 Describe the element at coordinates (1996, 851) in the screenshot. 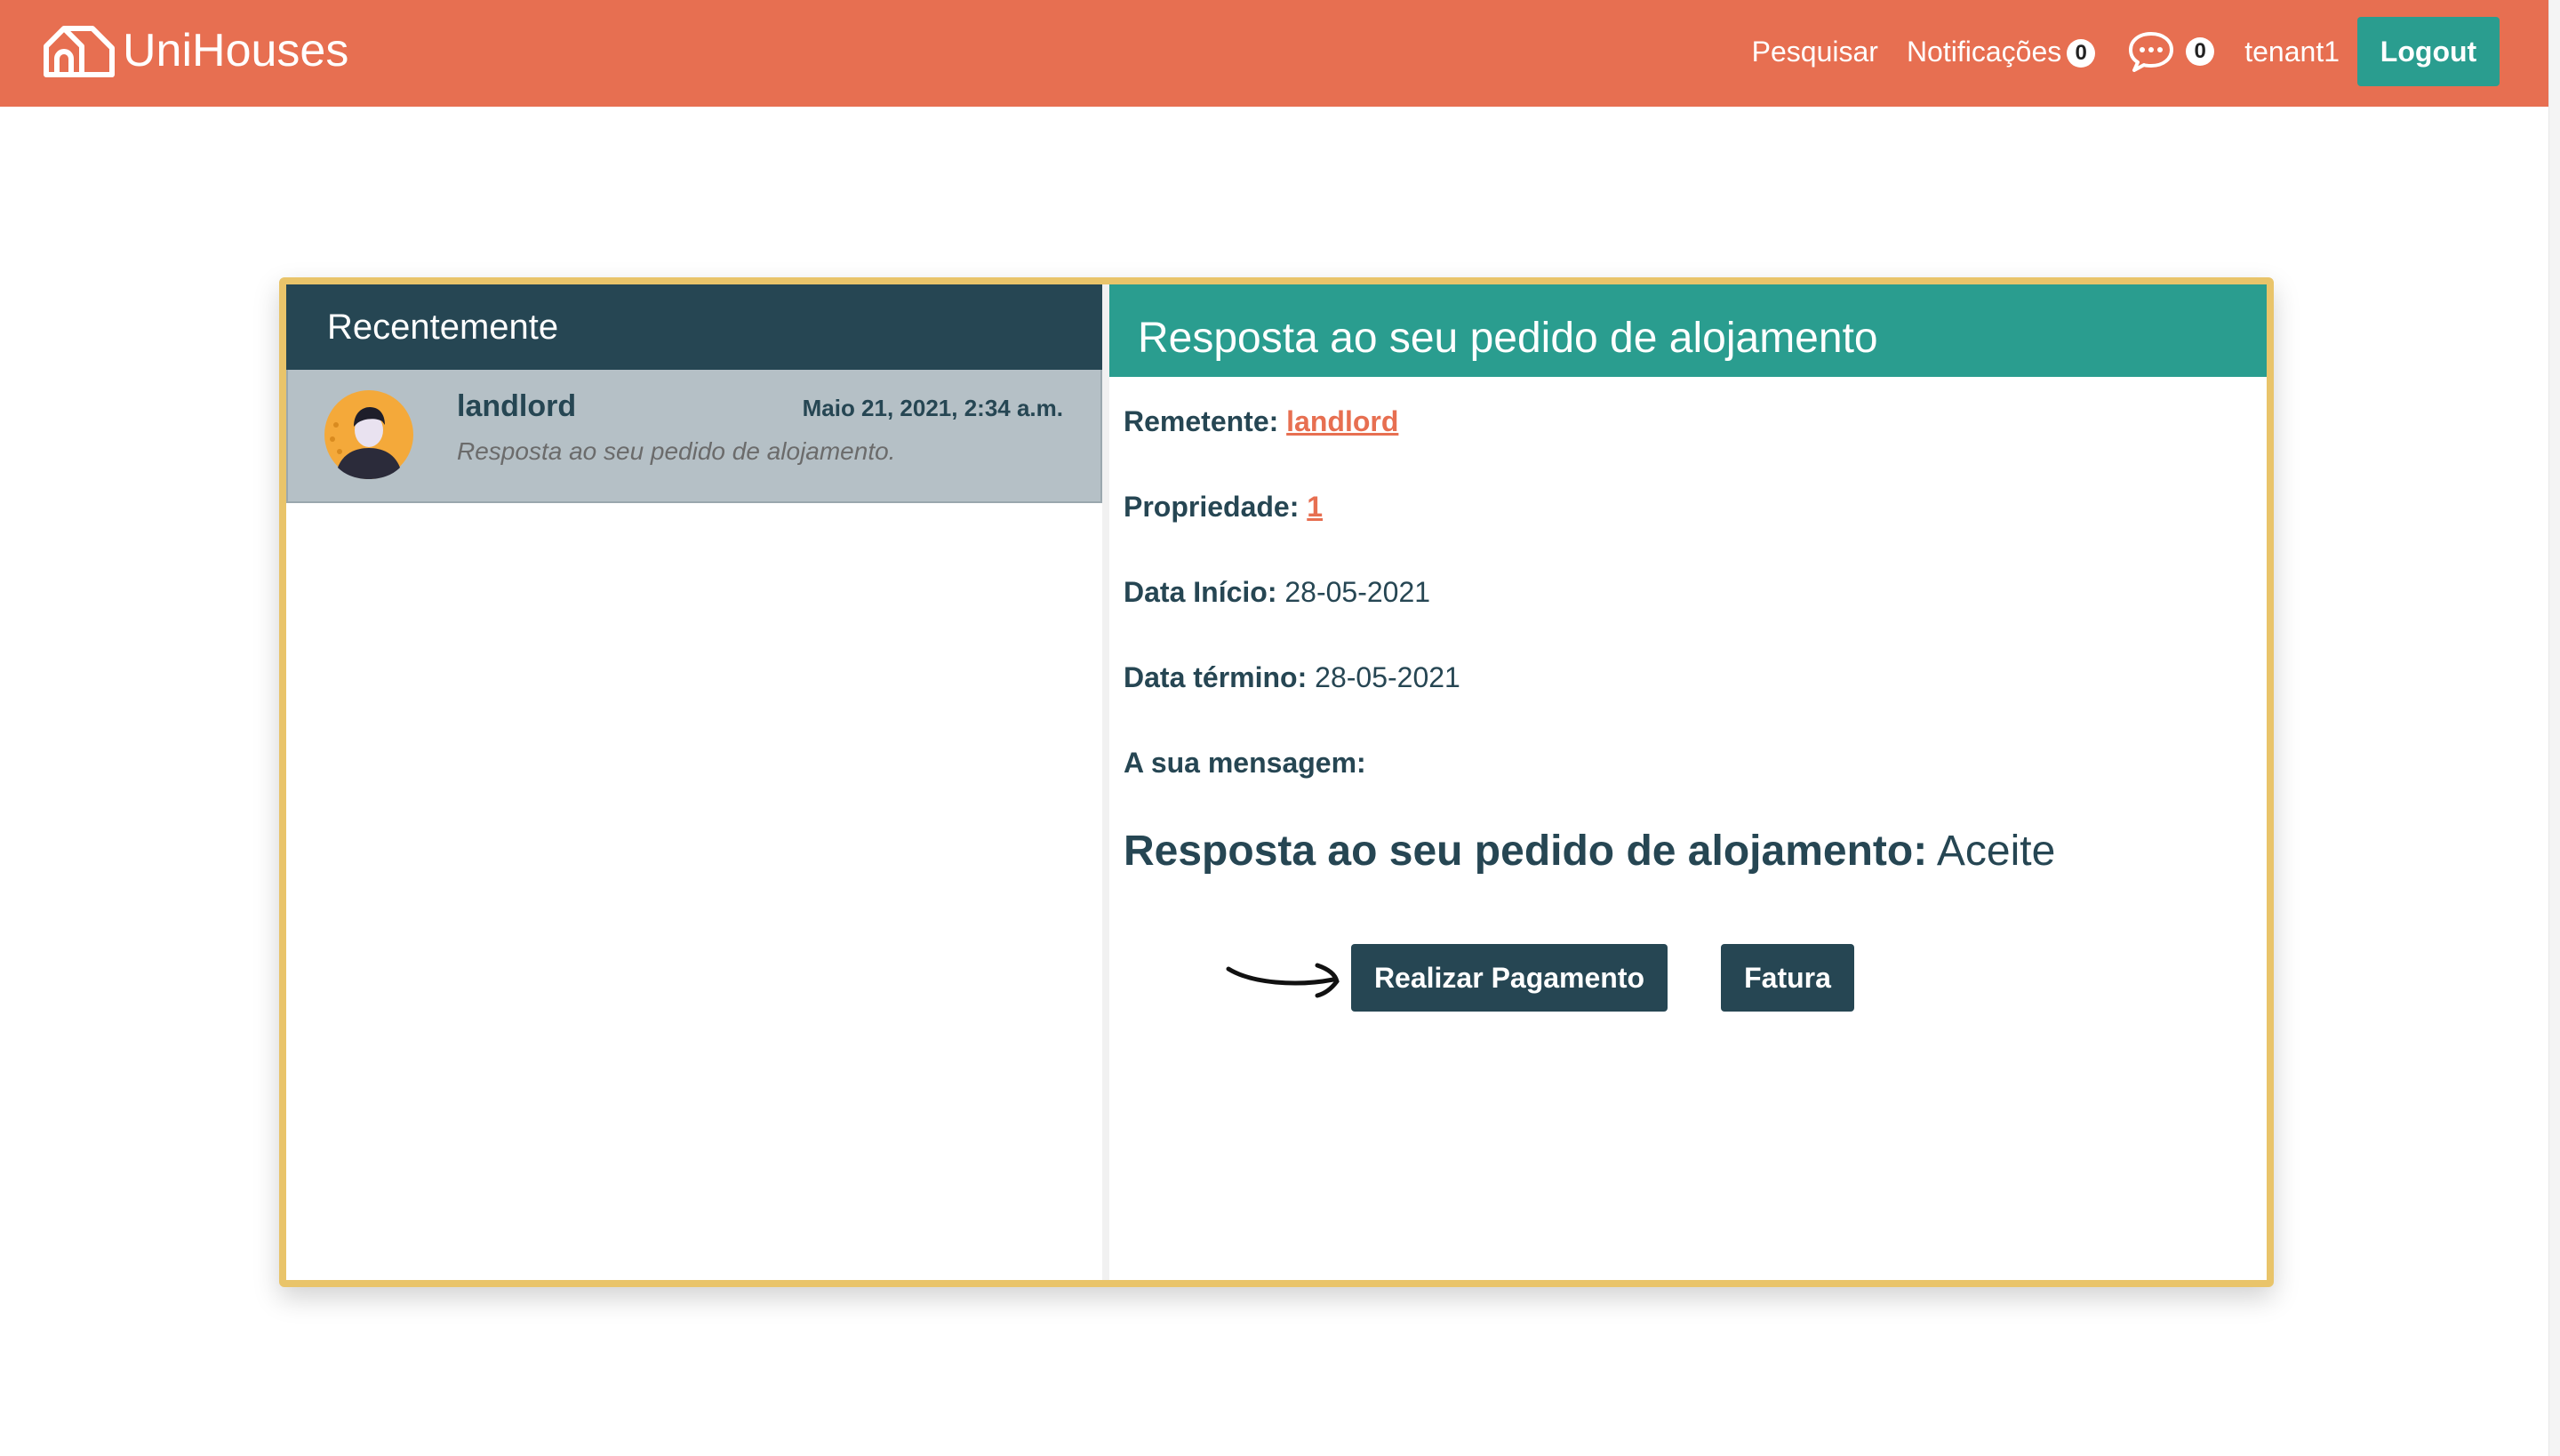

I see `response-value: Aceite` at that location.